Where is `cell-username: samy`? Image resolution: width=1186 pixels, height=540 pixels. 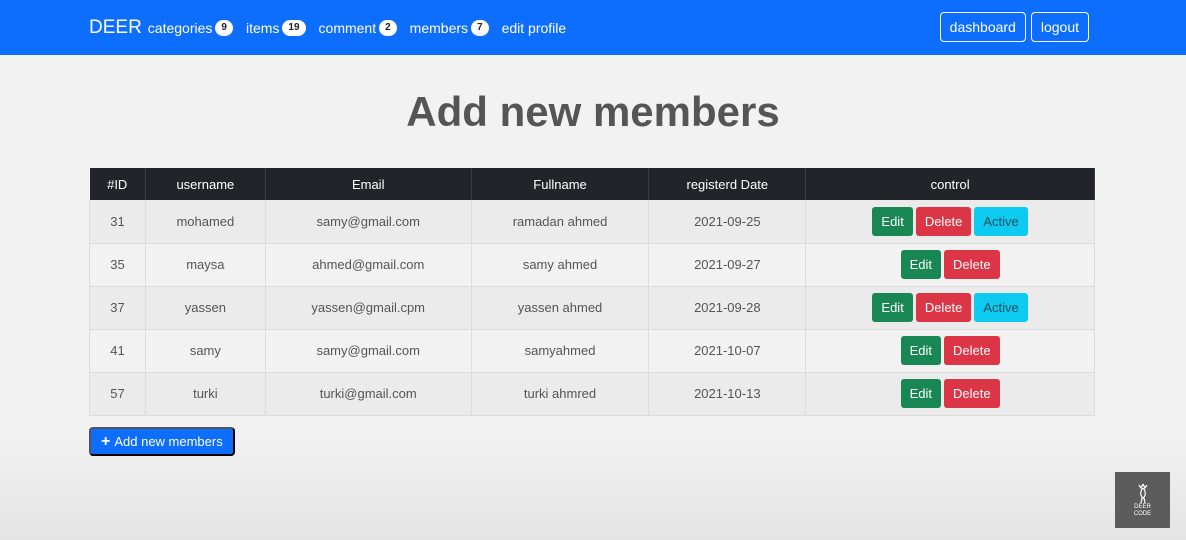 cell-username: samy is located at coordinates (205, 351).